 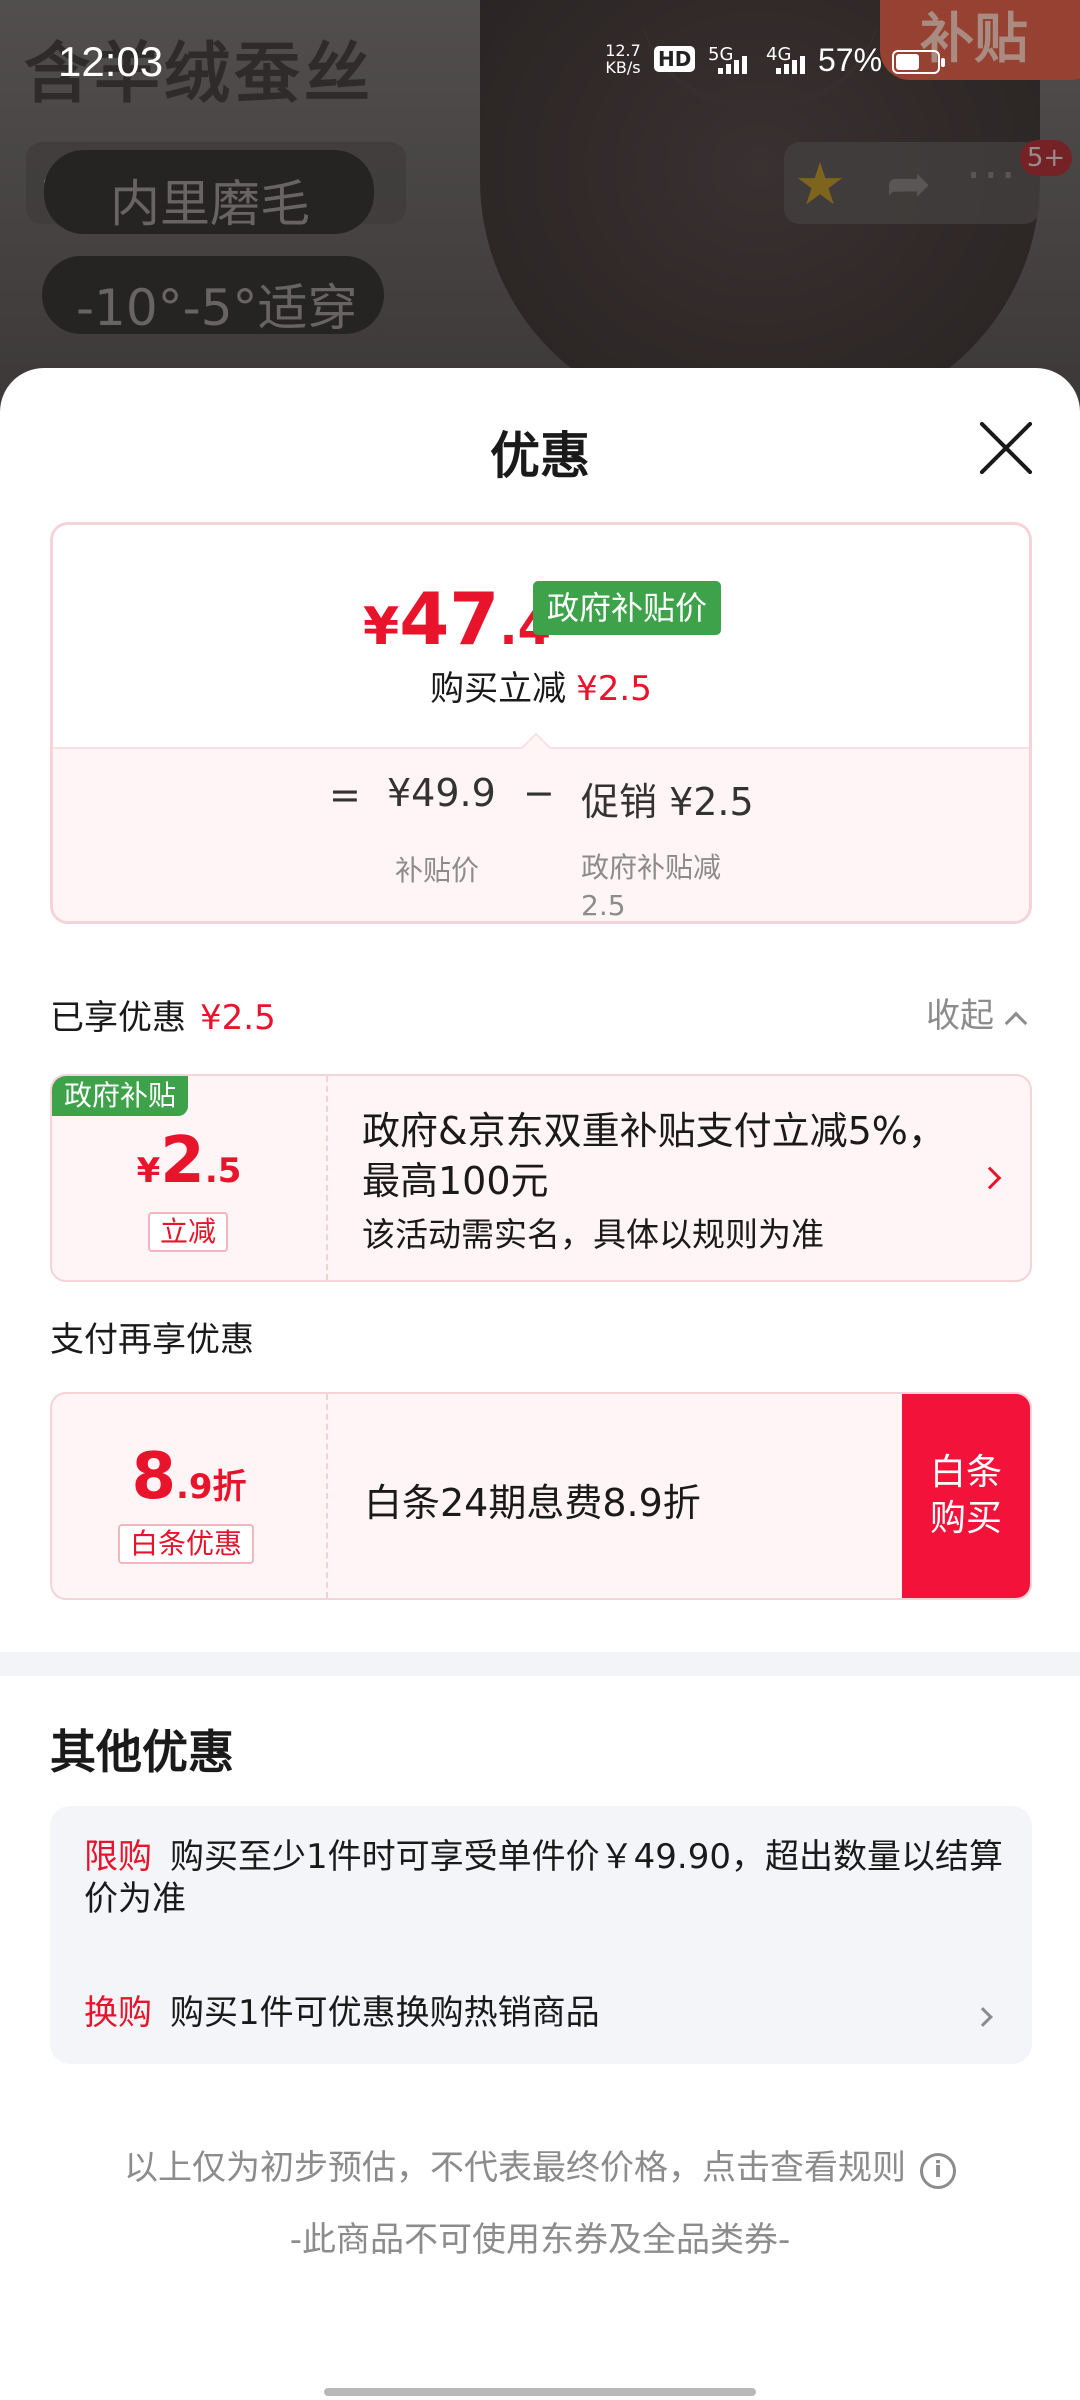 What do you see at coordinates (163, 1018) in the screenshot?
I see `enjoyed-discount: 已享优惠 ¥2.5` at bounding box center [163, 1018].